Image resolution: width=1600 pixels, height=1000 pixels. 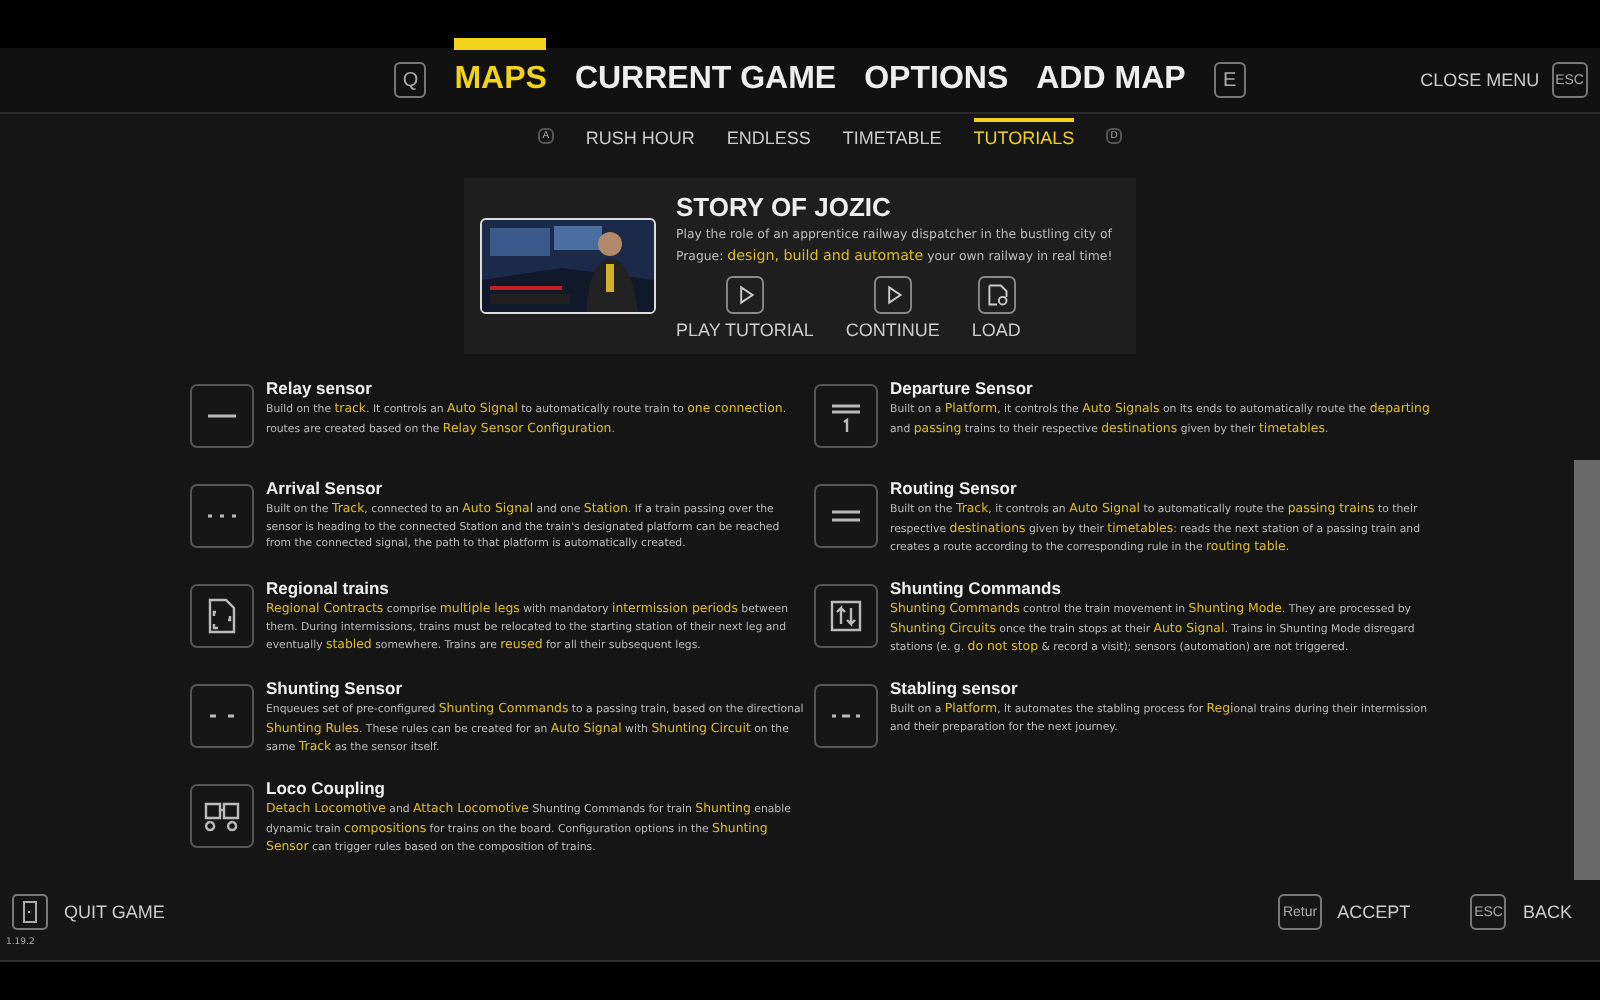 I want to click on menu-tab: CURRENT GAME, so click(x=705, y=80).